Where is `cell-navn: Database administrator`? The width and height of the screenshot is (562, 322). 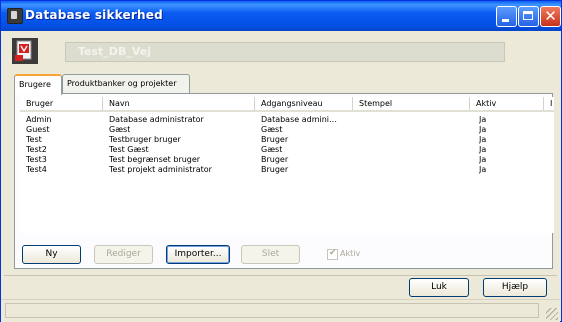
cell-navn: Database administrator is located at coordinates (156, 119).